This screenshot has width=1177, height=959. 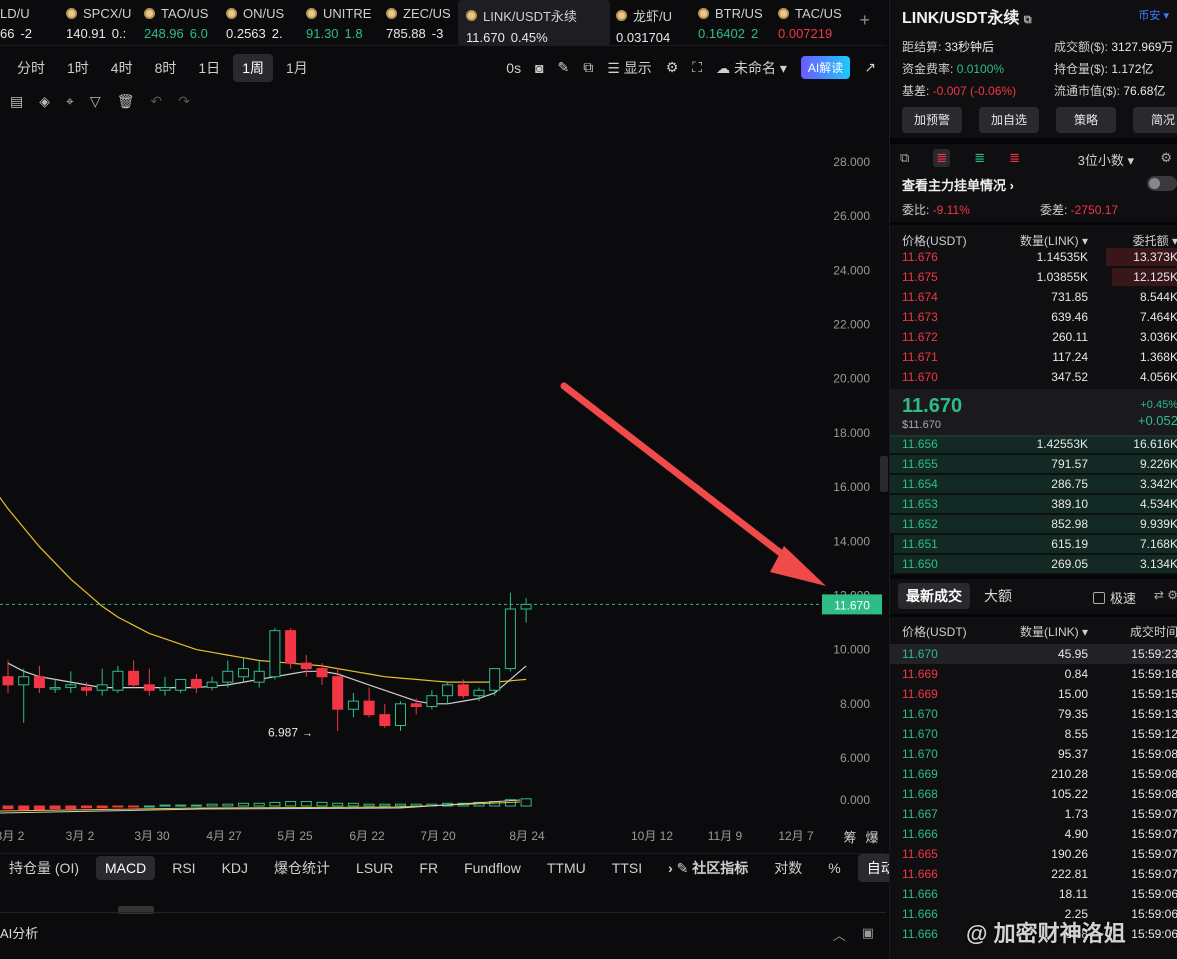 I want to click on ticker-item: 龙虾/U 0.031704, so click(x=651, y=23).